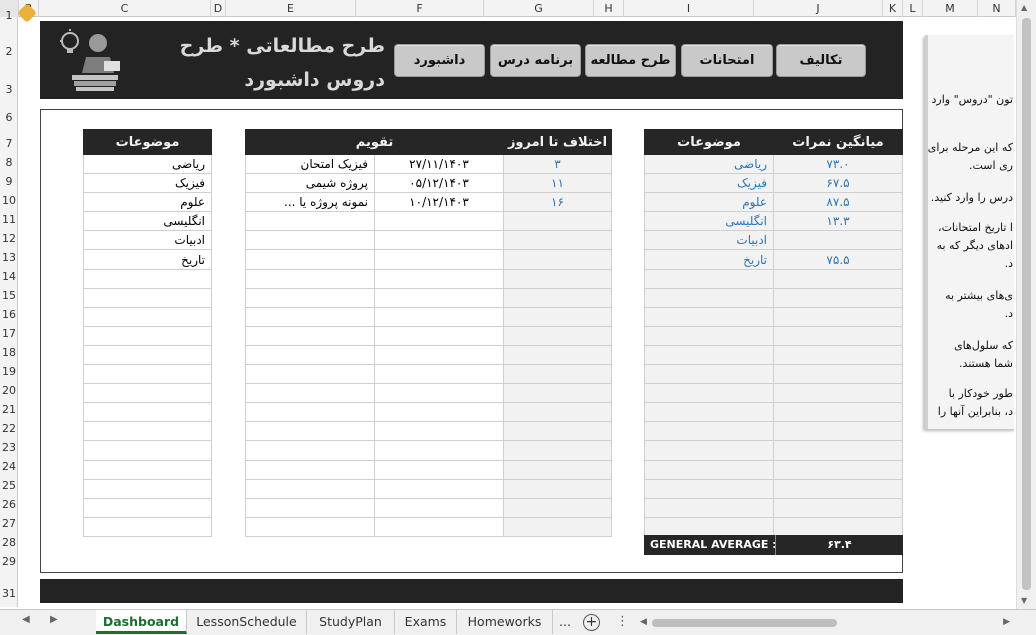 The height and width of the screenshot is (635, 1036). I want to click on grade-topic-cell: فیزیک, so click(709, 183).